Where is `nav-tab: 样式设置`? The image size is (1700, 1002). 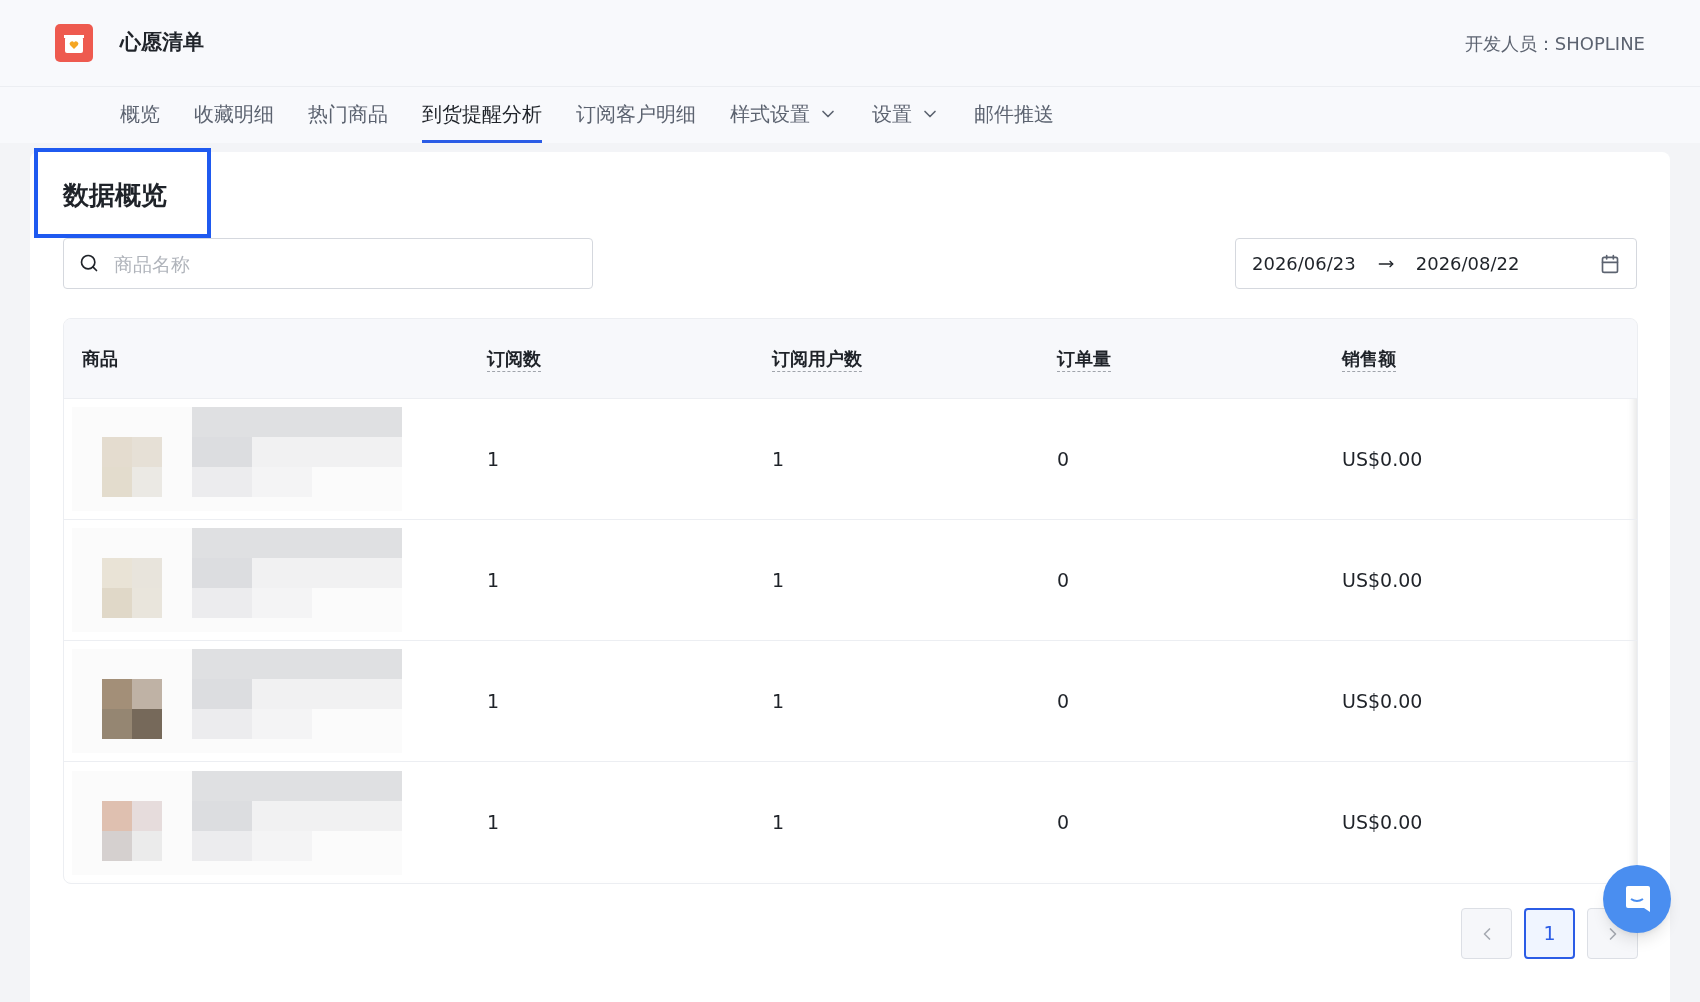 nav-tab: 样式设置 is located at coordinates (784, 115).